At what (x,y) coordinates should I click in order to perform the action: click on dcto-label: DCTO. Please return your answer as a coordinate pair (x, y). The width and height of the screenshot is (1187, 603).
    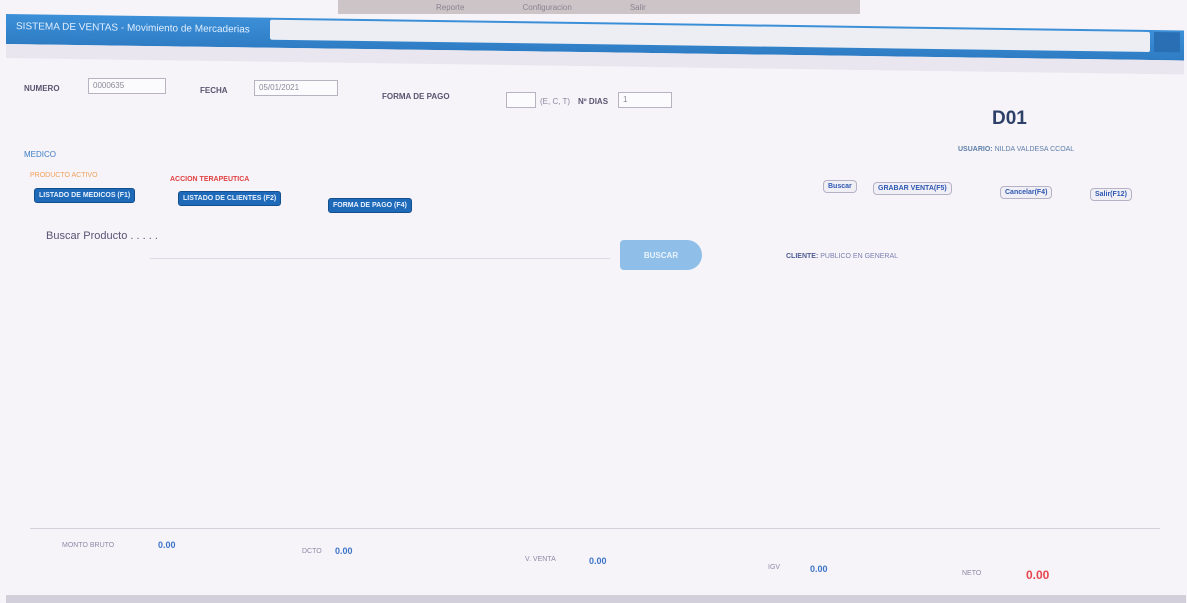
    Looking at the image, I should click on (312, 551).